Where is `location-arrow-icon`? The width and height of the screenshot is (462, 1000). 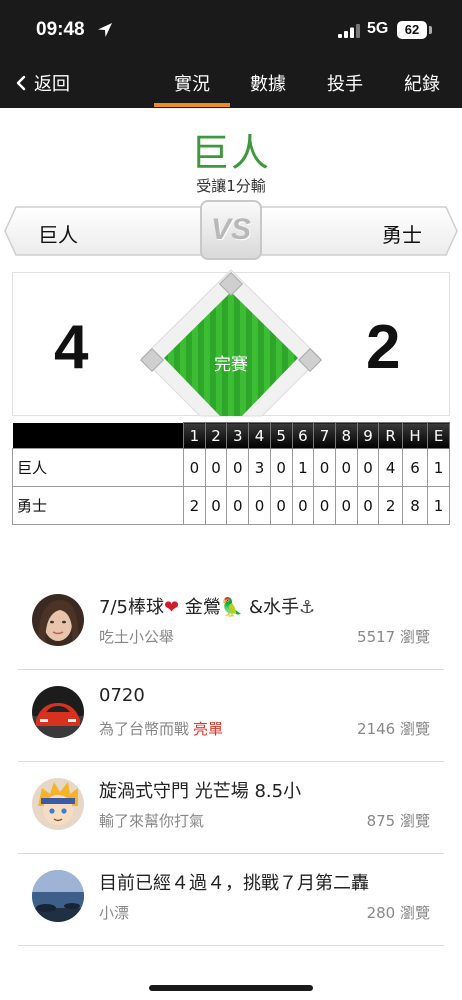 location-arrow-icon is located at coordinates (105, 30).